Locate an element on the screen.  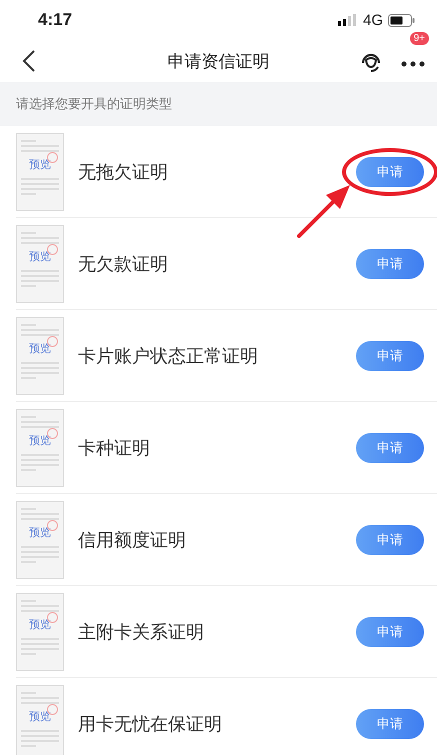
annotation-arrow is located at coordinates (324, 210).